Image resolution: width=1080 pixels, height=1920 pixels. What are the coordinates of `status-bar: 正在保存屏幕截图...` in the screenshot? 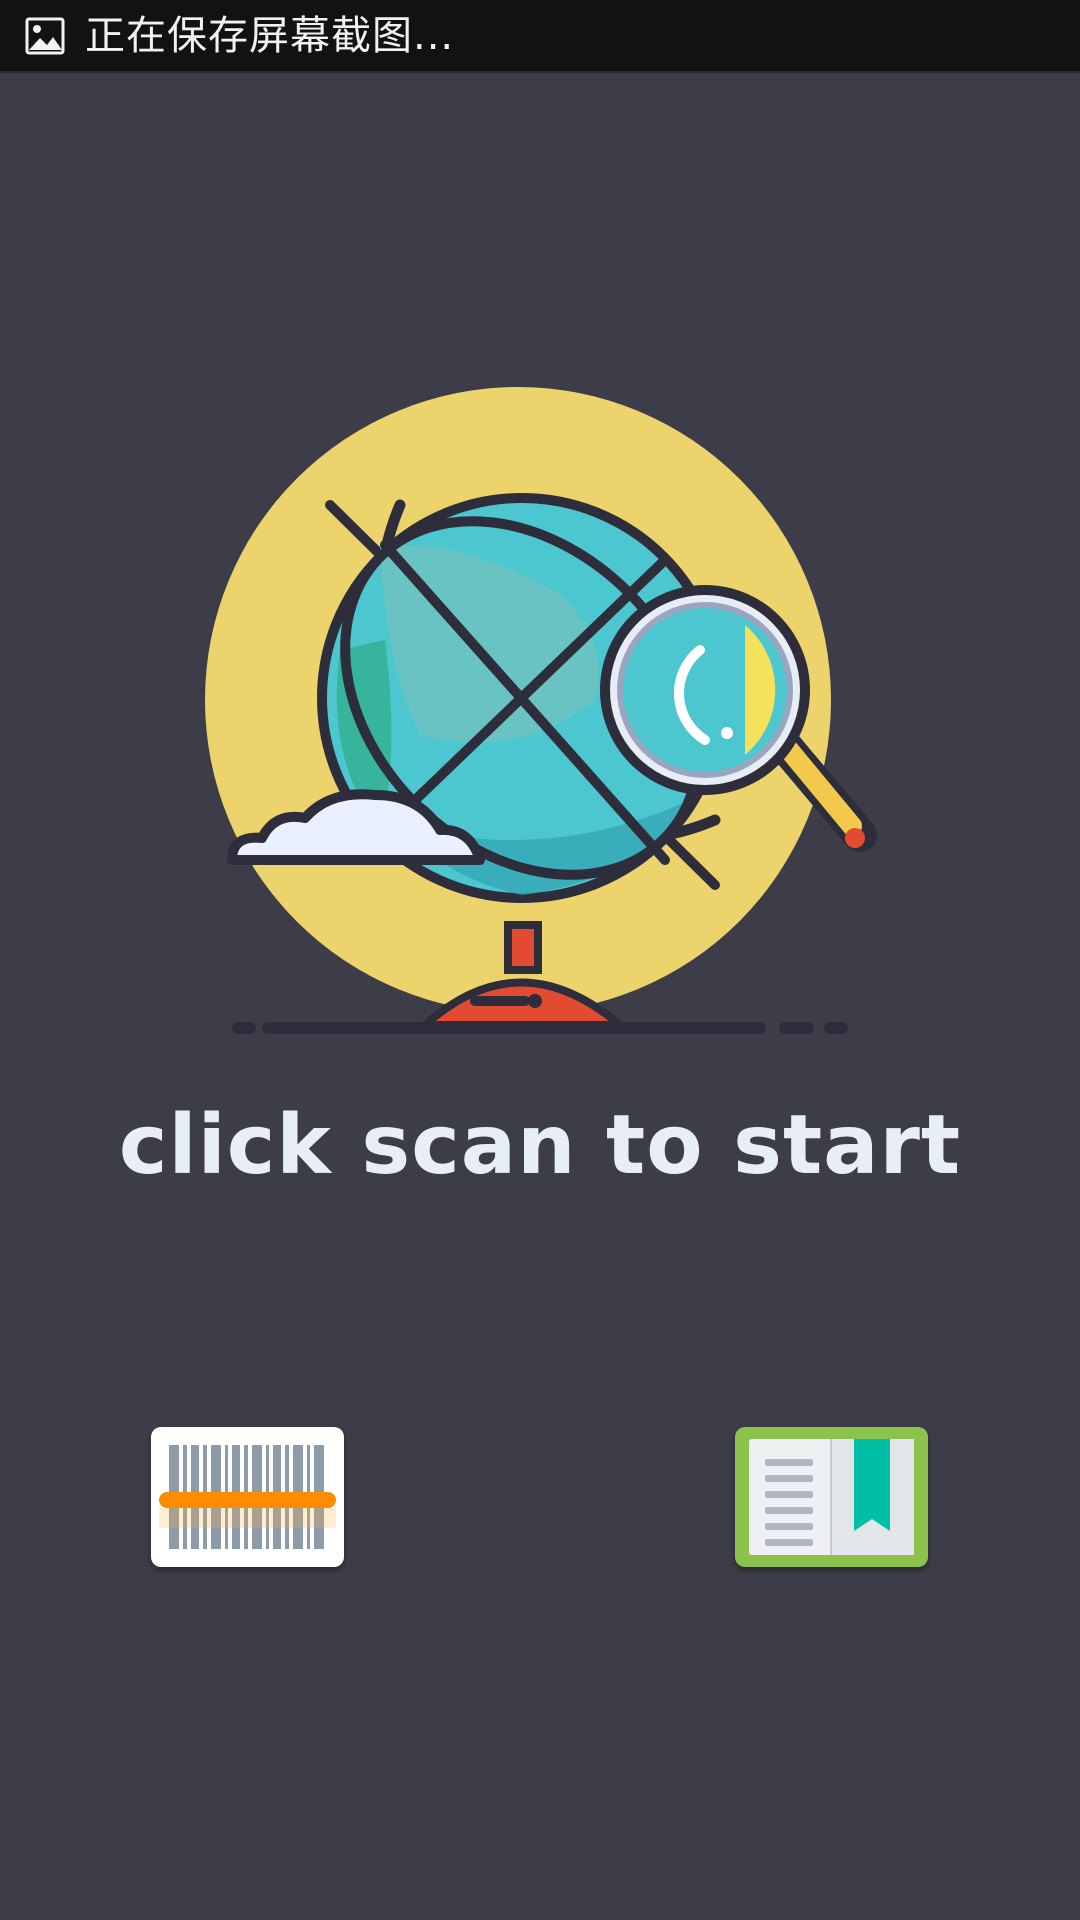 It's located at (540, 36).